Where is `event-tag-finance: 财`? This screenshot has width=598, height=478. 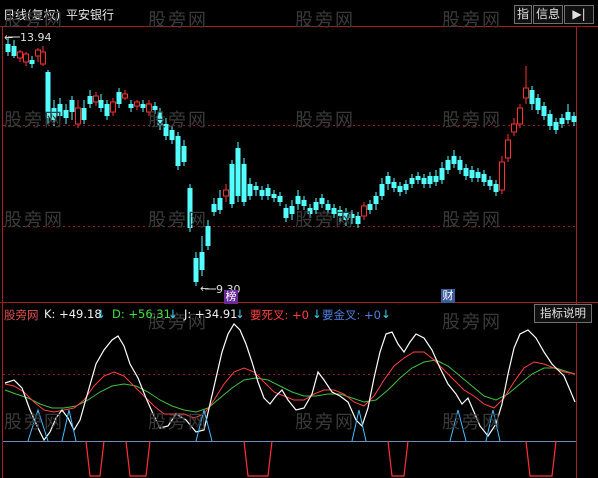
event-tag-finance: 财 is located at coordinates (448, 296).